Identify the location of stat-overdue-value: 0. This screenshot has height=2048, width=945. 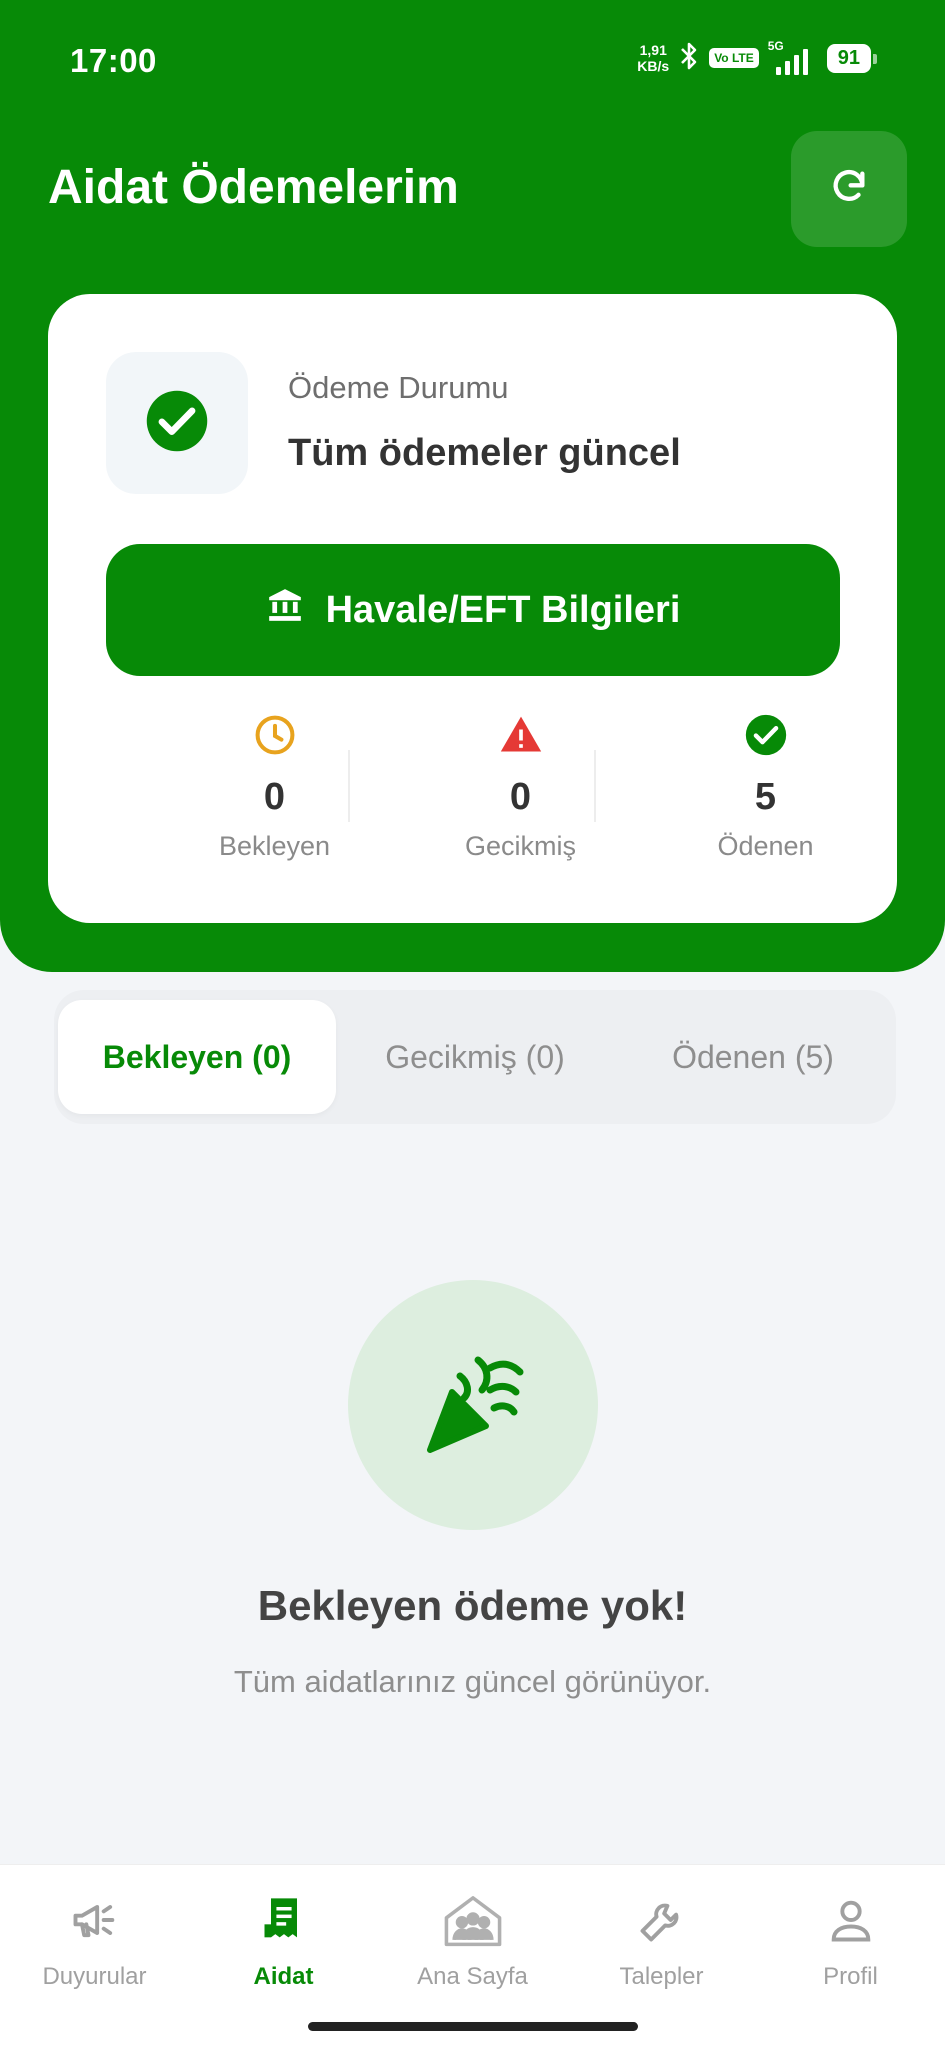
(520, 797).